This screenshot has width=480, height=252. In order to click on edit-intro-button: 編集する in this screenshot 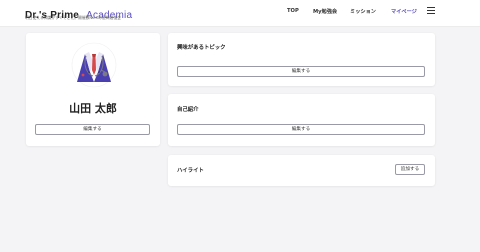, I will do `click(301, 129)`.